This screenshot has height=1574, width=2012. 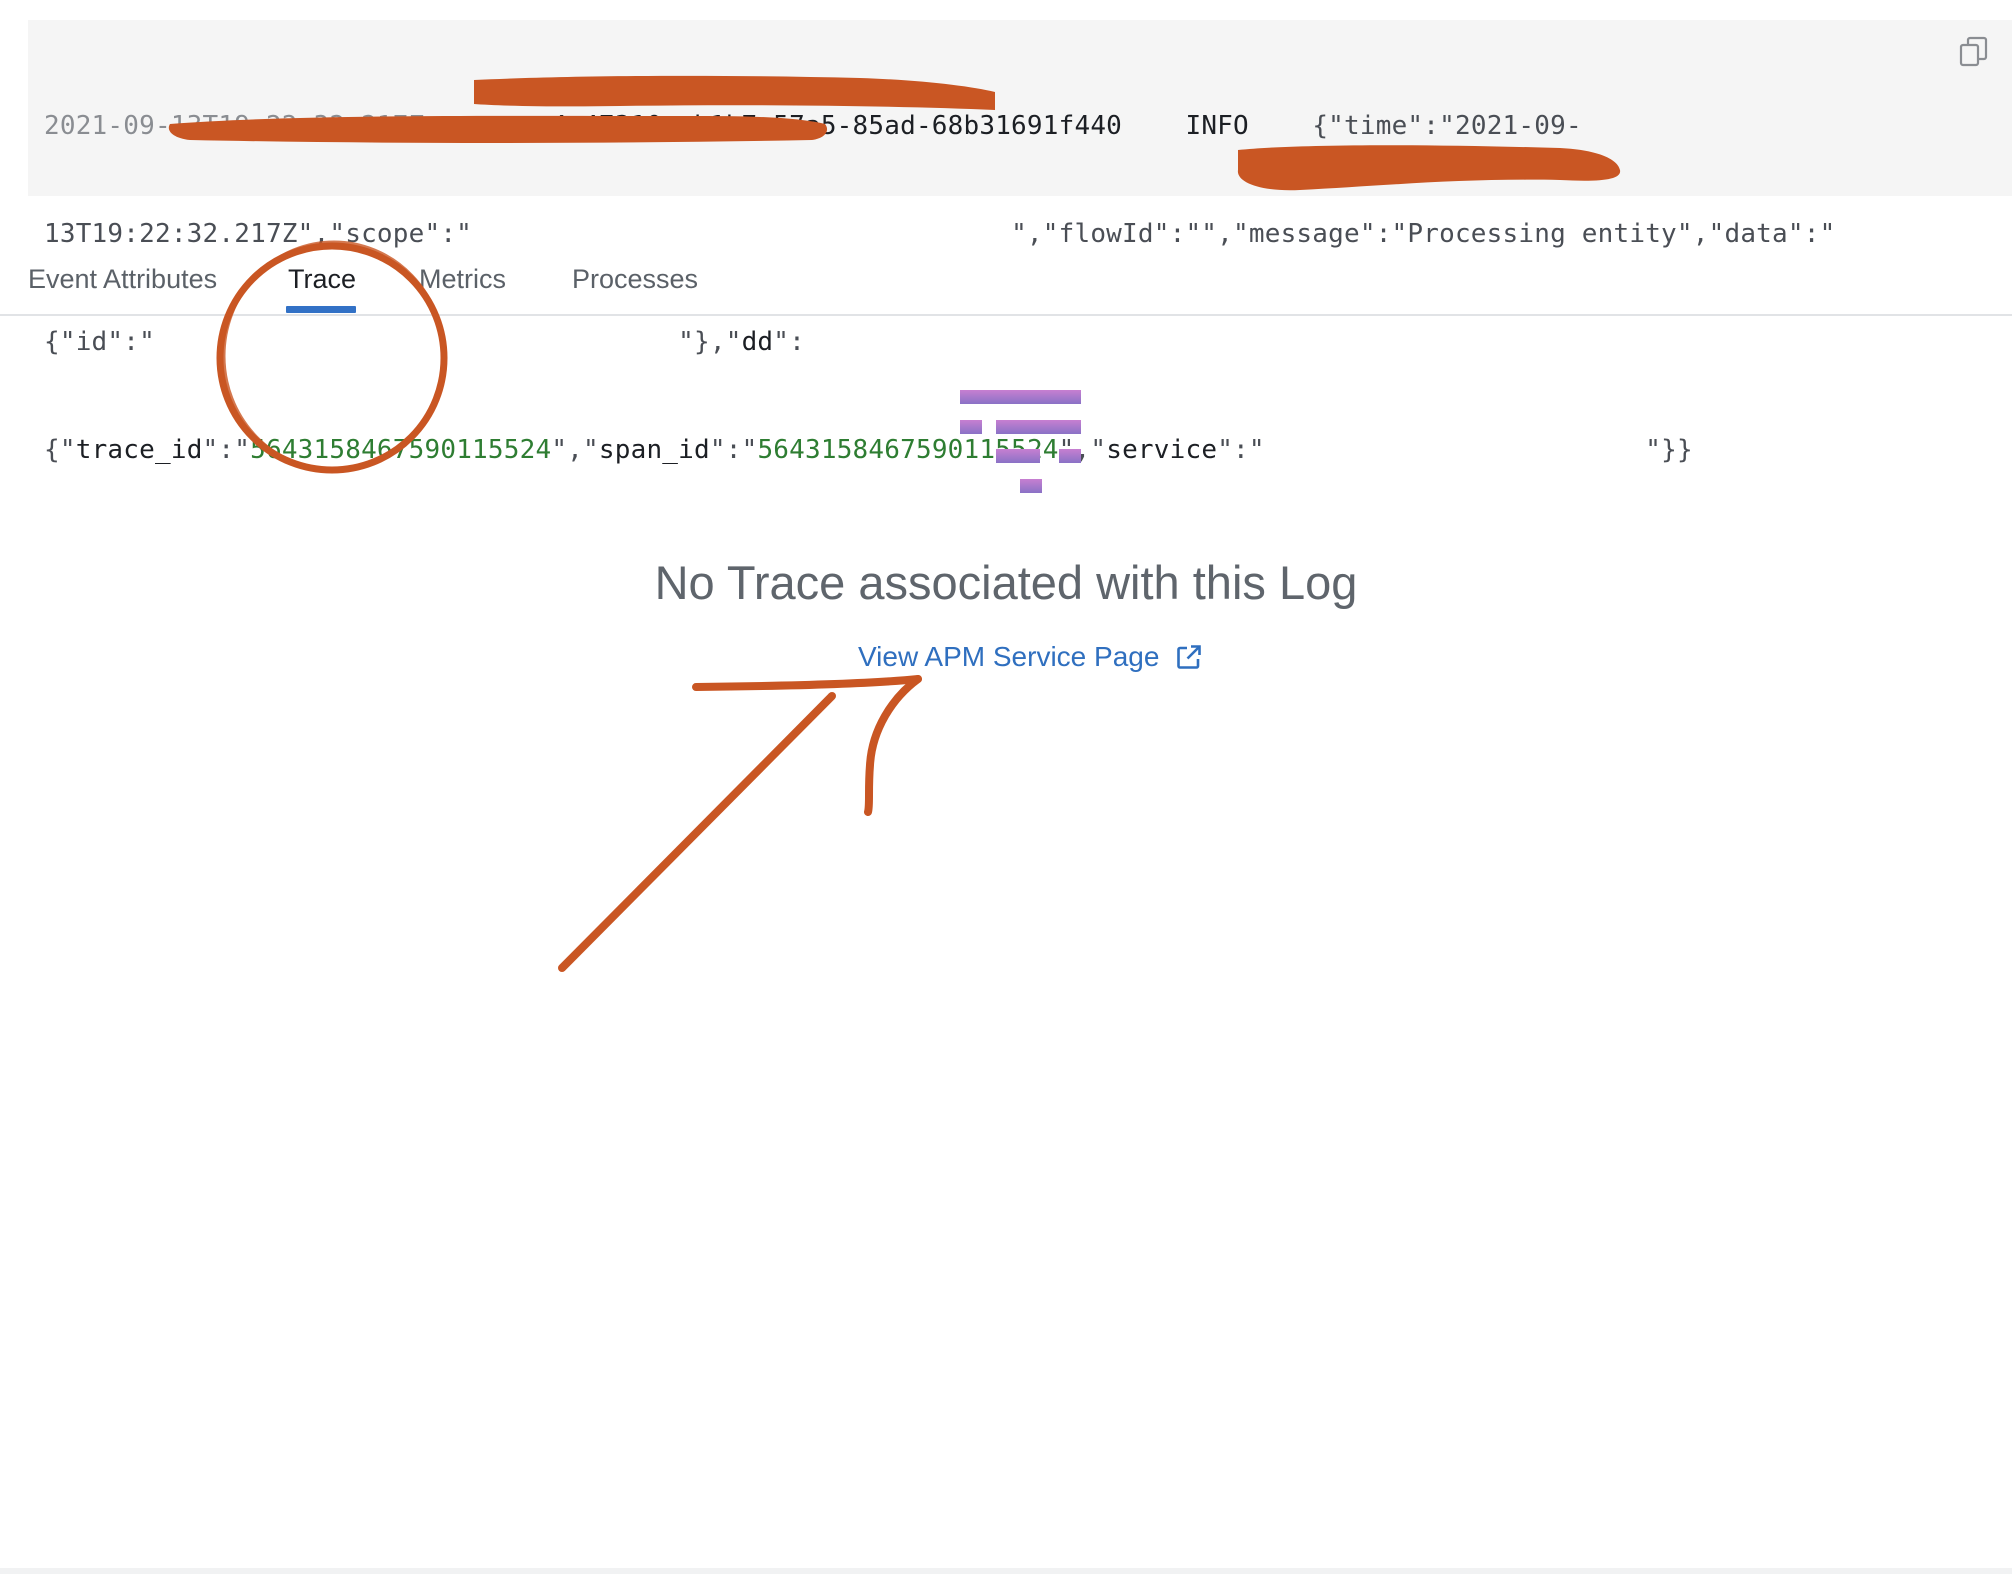 What do you see at coordinates (1006, 582) in the screenshot?
I see `empty-state-title: No Trace associated with this Log` at bounding box center [1006, 582].